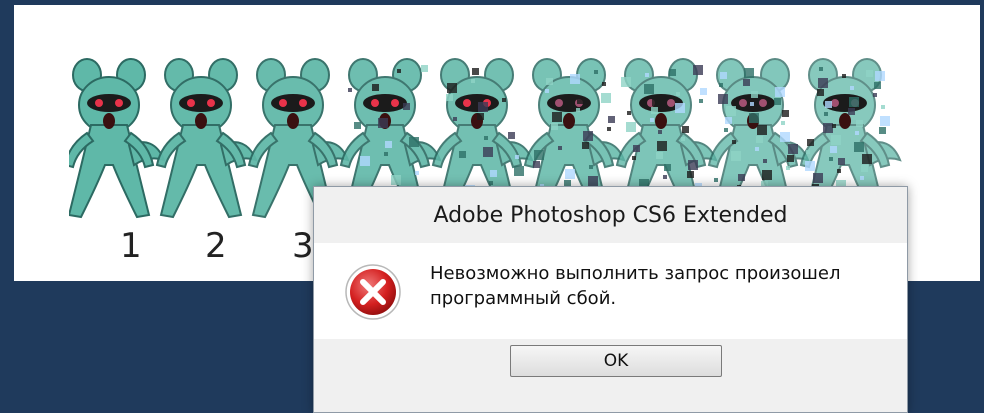 The image size is (984, 413). What do you see at coordinates (523, 298) in the screenshot?
I see `error-message-line-2: программный сбой.` at bounding box center [523, 298].